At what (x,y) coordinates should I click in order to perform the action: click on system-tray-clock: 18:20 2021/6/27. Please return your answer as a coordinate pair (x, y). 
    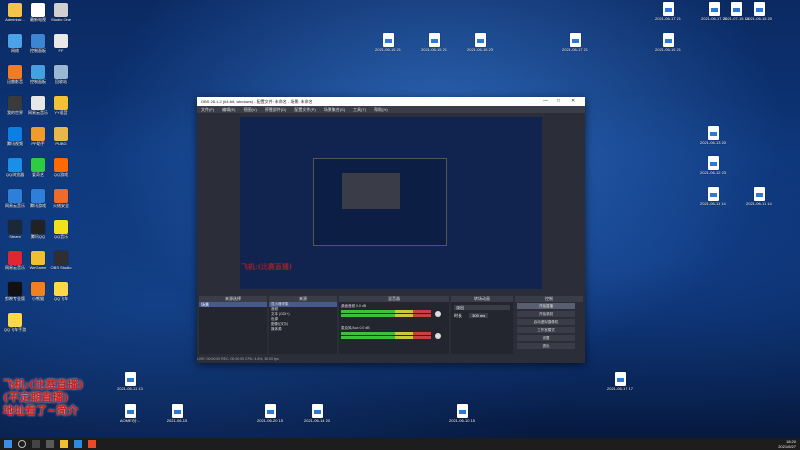
    Looking at the image, I should click on (787, 444).